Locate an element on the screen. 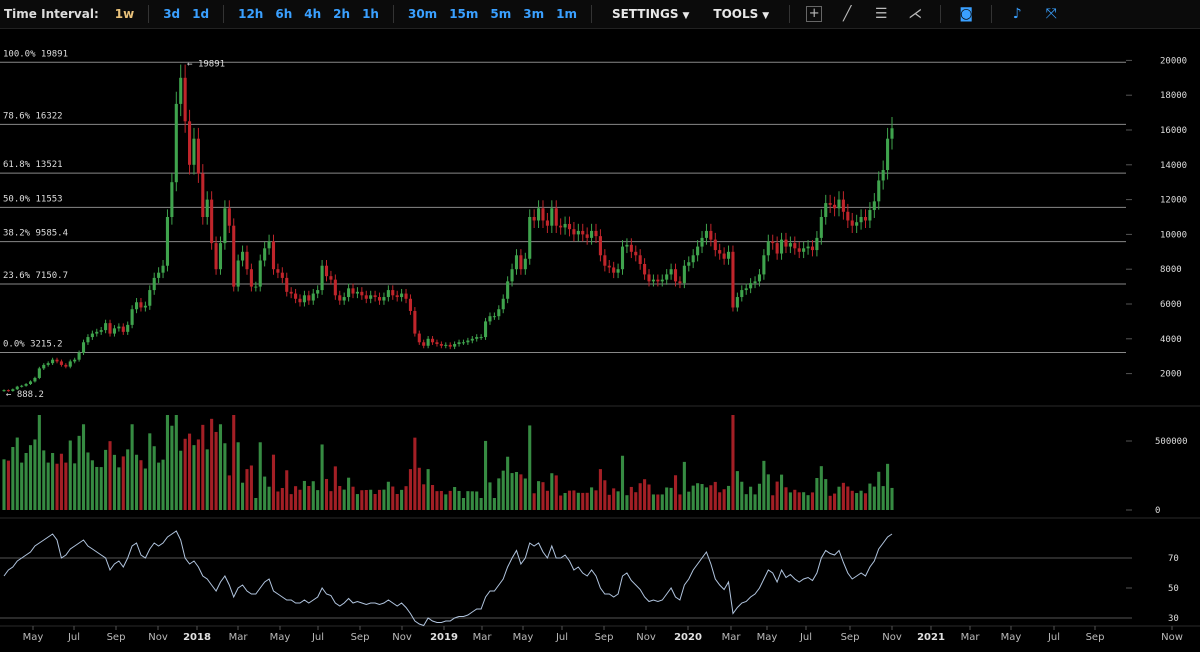 This screenshot has width=1200, height=652. interval-5m: 5m is located at coordinates (500, 14).